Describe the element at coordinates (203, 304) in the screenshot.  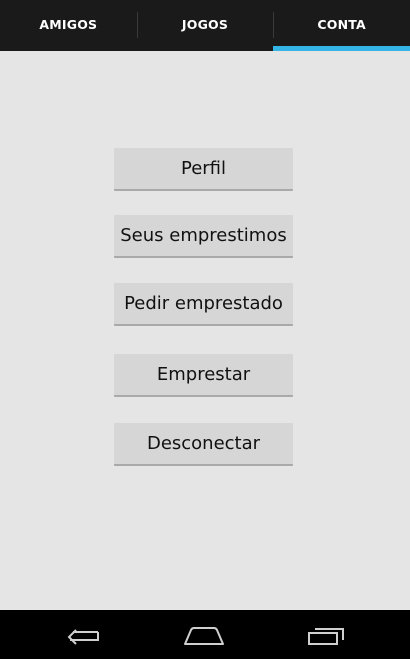
I see `pedir-emprestado-button: Pedir emprestado` at that location.